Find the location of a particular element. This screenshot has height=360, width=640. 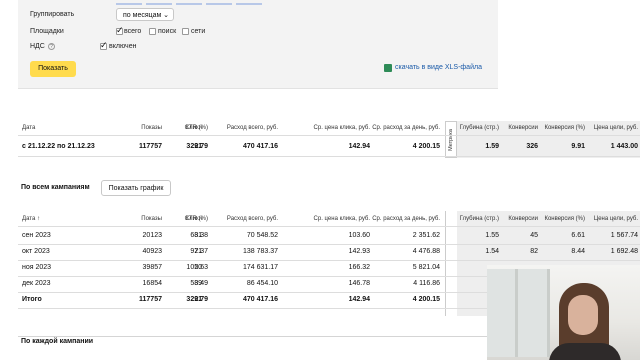

platforms-label: Площадки is located at coordinates (47, 31).